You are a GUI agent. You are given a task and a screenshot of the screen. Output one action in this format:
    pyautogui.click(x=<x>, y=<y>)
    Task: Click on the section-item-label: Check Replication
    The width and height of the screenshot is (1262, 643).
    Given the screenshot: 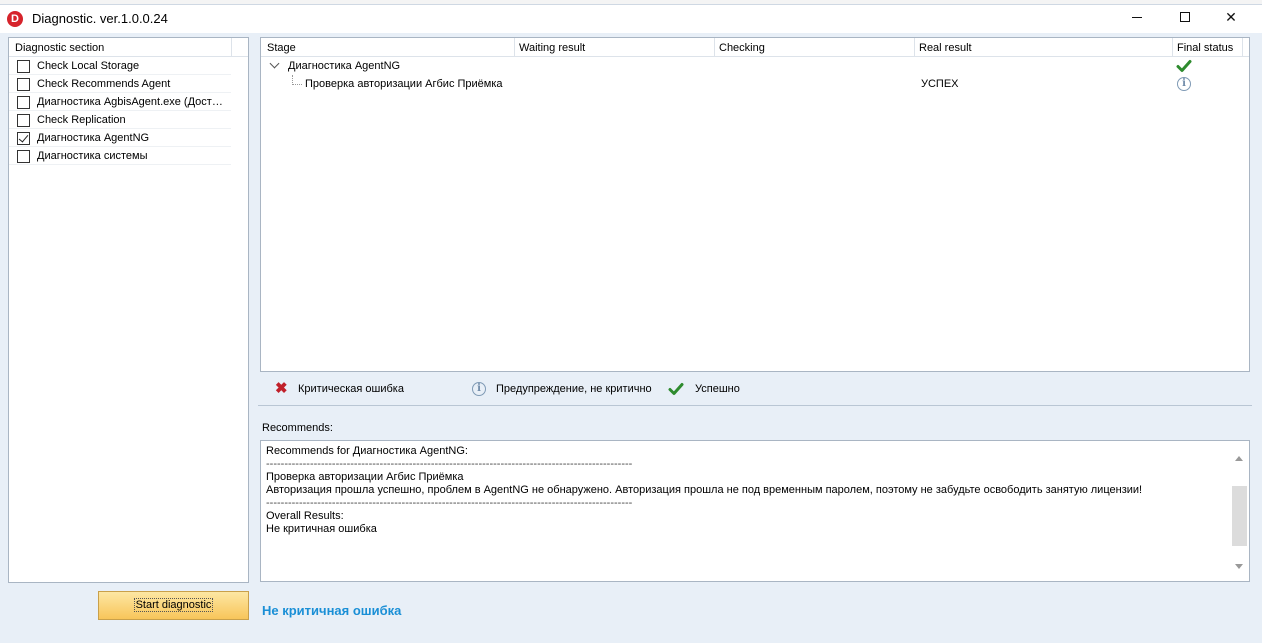 What is the action you would take?
    pyautogui.click(x=81, y=120)
    